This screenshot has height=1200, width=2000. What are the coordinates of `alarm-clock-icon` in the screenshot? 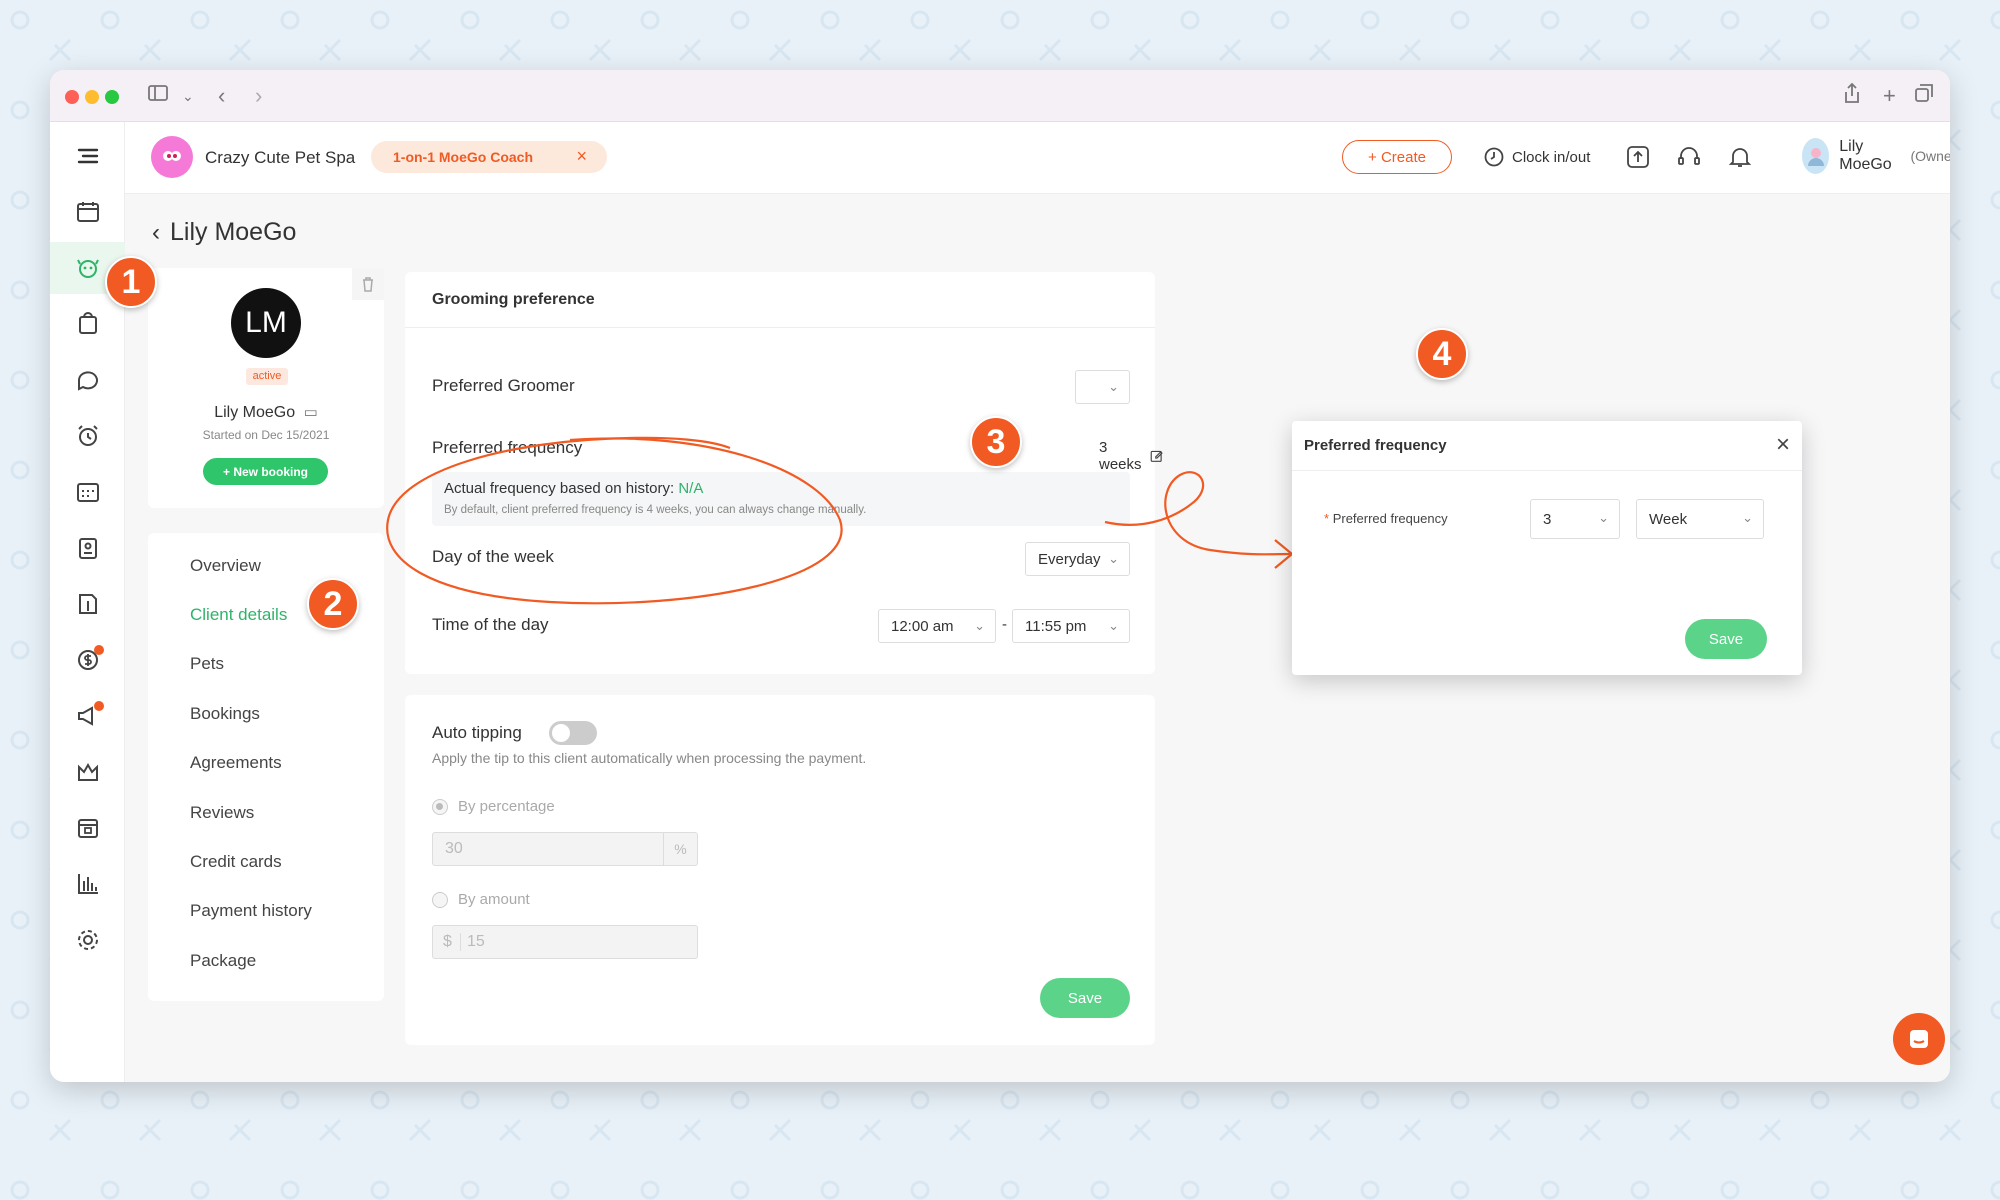 It's located at (87, 436).